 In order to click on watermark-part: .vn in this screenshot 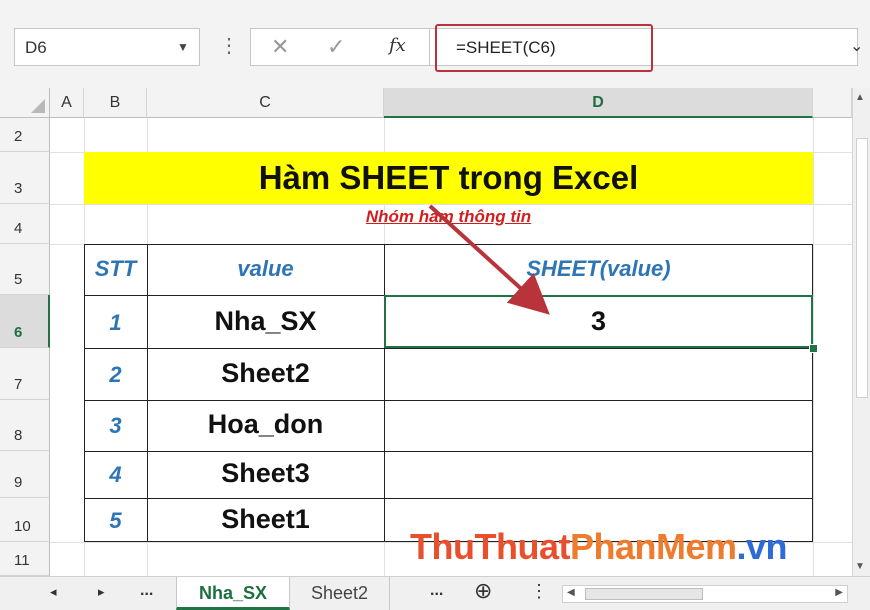, I will do `click(762, 546)`.